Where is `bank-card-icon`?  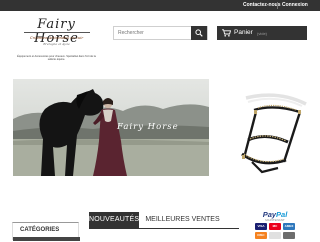 bank-card-icon is located at coordinates (275, 235).